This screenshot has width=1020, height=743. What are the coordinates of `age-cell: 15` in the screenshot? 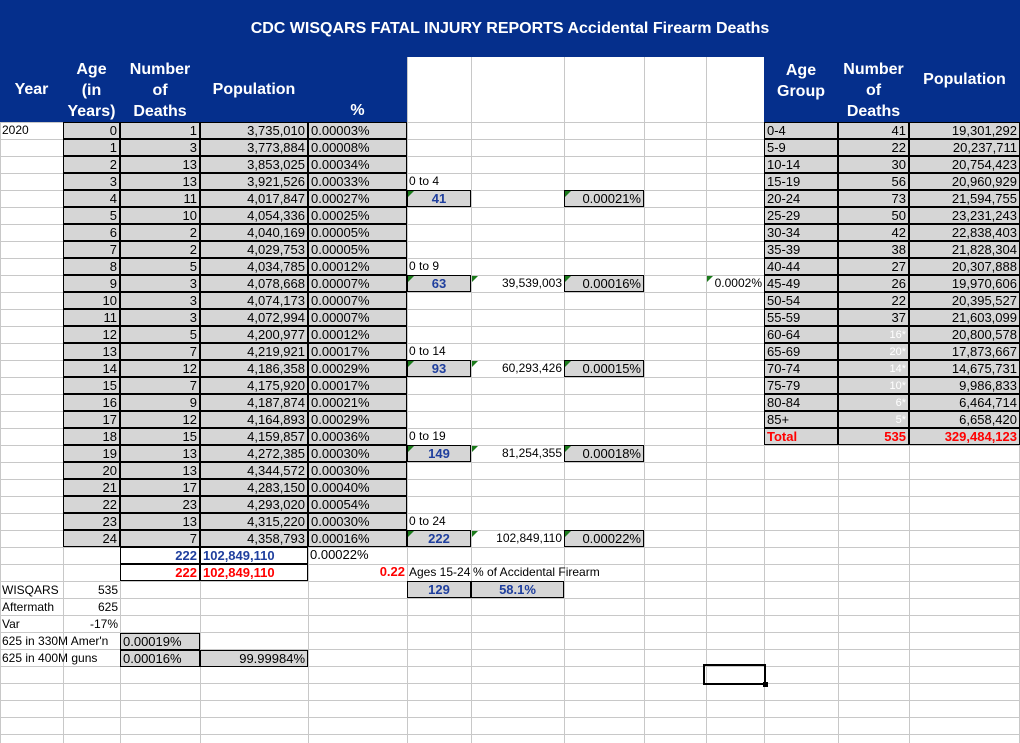 It's located at (91, 385).